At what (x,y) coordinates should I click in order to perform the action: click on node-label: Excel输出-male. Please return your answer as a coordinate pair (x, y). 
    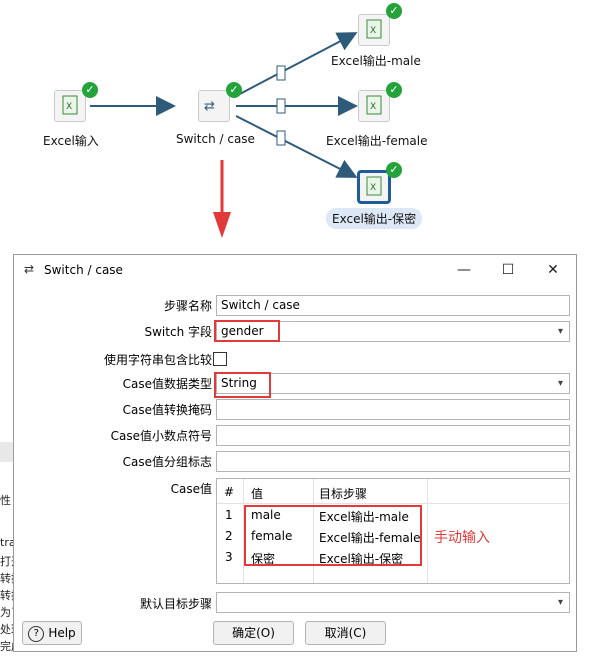
    Looking at the image, I should click on (376, 61).